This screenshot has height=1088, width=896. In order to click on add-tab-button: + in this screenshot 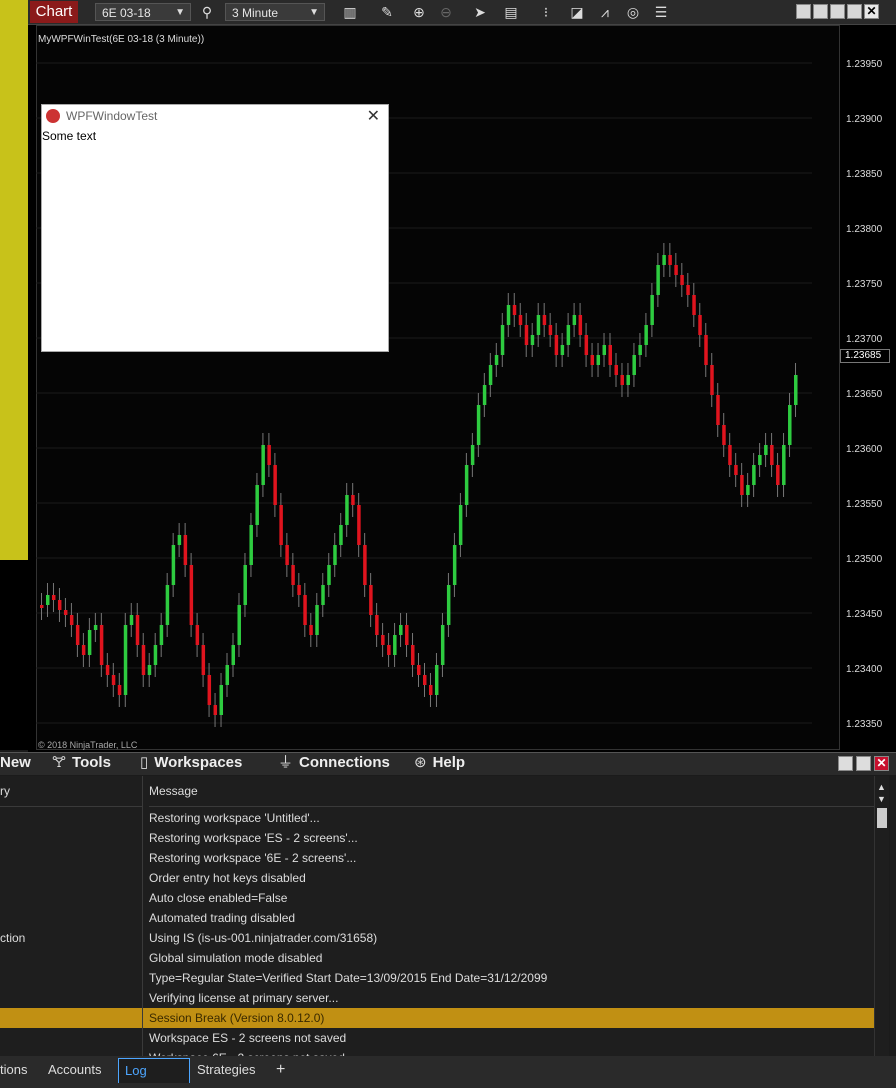, I will do `click(280, 1070)`.